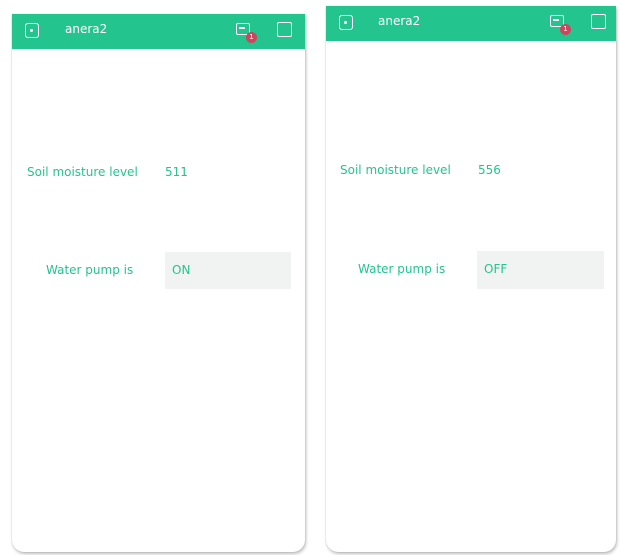 This screenshot has width=621, height=555. What do you see at coordinates (228, 270) in the screenshot?
I see `water-pump-status-display: ON` at bounding box center [228, 270].